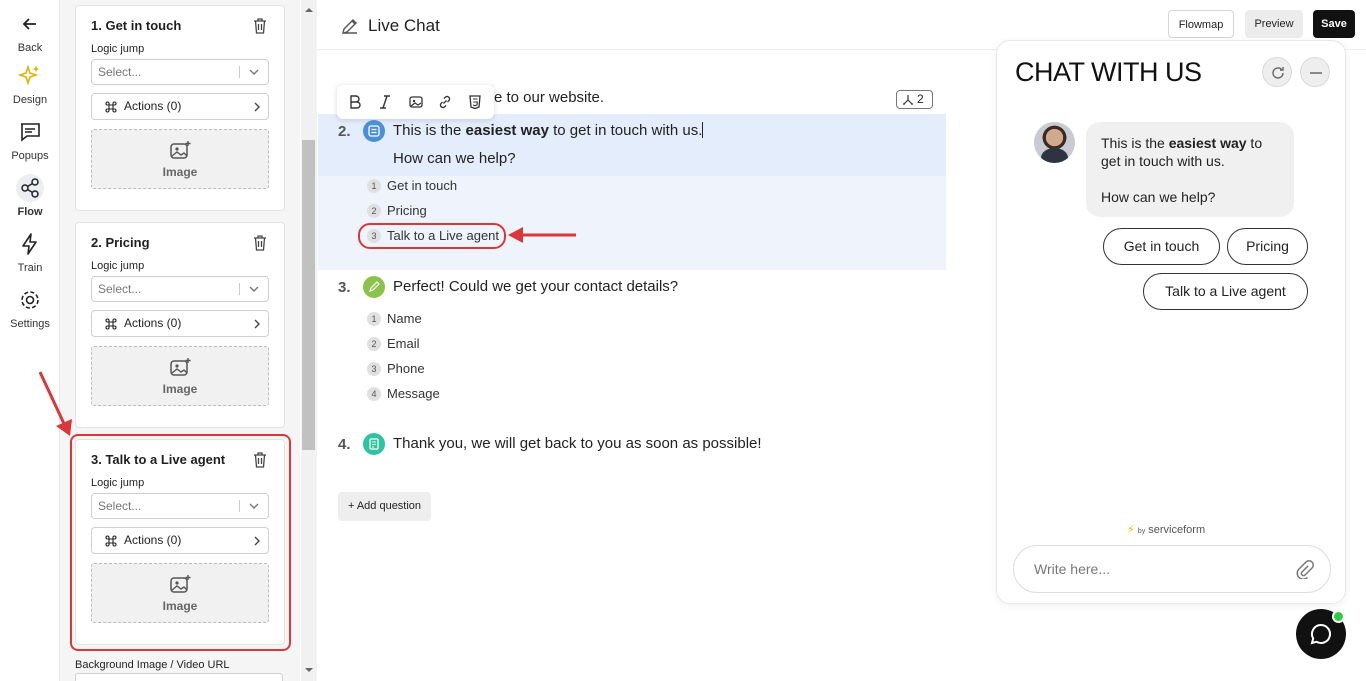  I want to click on background-url-input, so click(179, 677).